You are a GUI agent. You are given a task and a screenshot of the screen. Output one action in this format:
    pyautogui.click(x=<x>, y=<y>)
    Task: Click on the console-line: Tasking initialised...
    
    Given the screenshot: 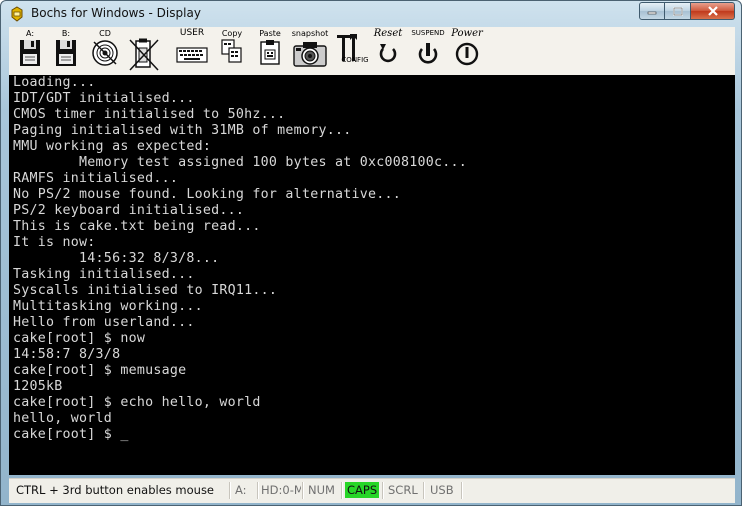 What is the action you would take?
    pyautogui.click(x=104, y=274)
    